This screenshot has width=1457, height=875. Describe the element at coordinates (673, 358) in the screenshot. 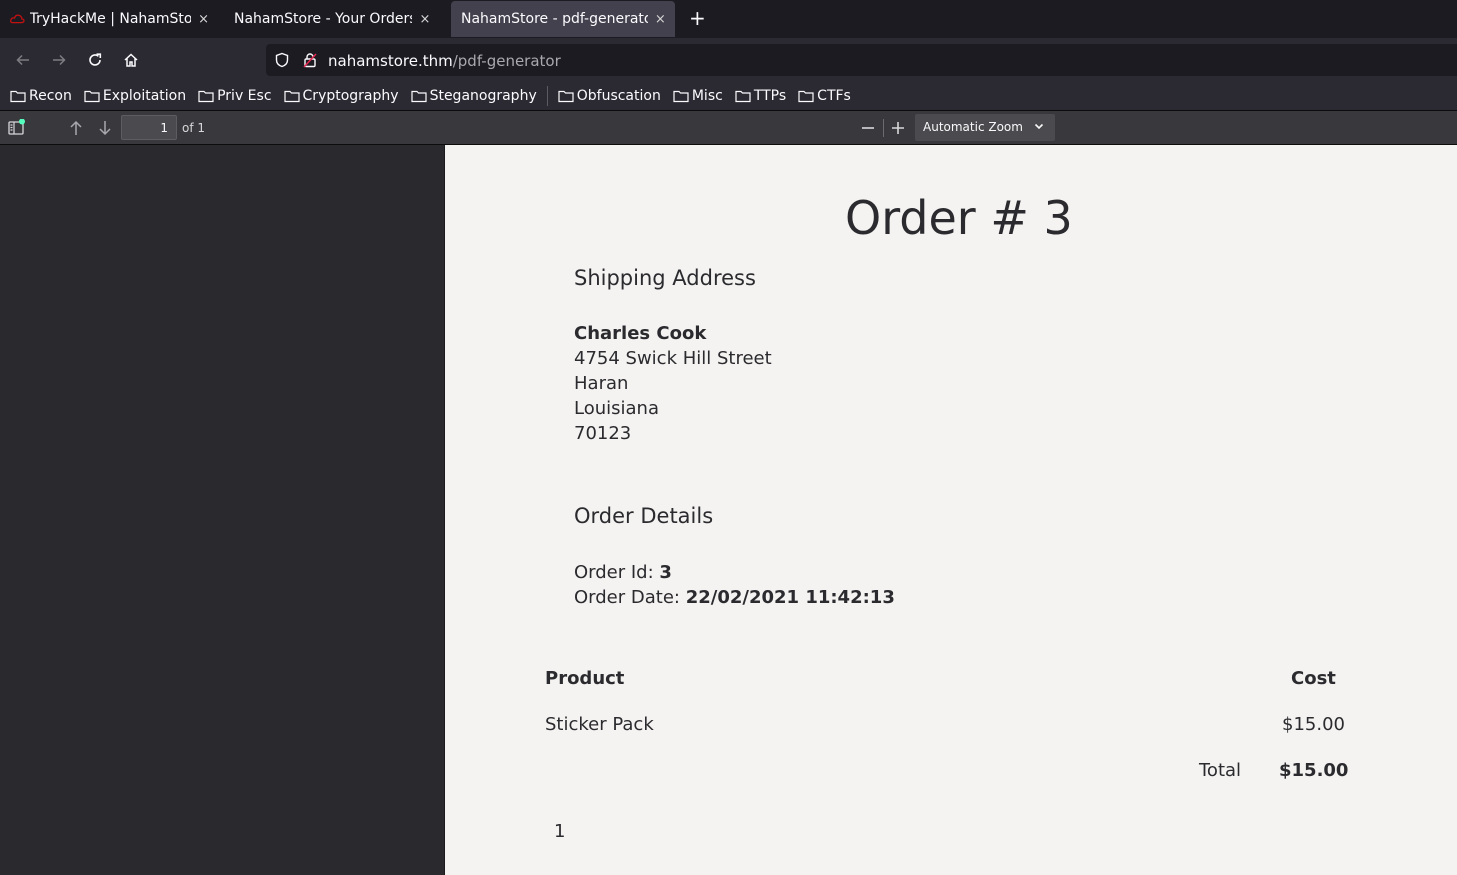

I see `address-street: 4754 Swick Hill Street` at that location.